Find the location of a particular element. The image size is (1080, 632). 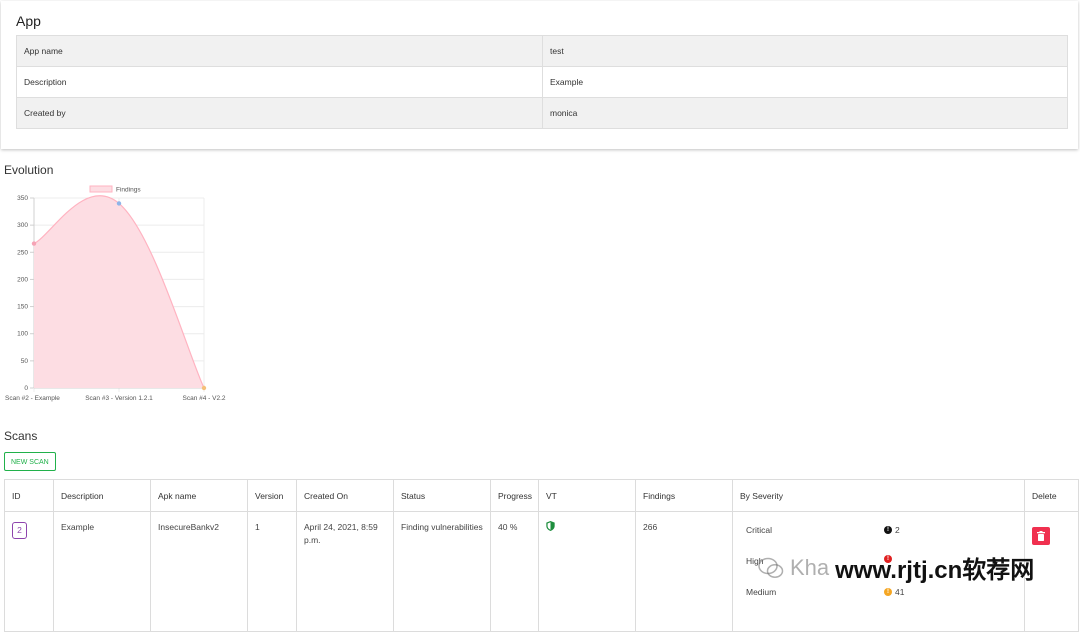

created-by-label: Created by is located at coordinates (279, 113).